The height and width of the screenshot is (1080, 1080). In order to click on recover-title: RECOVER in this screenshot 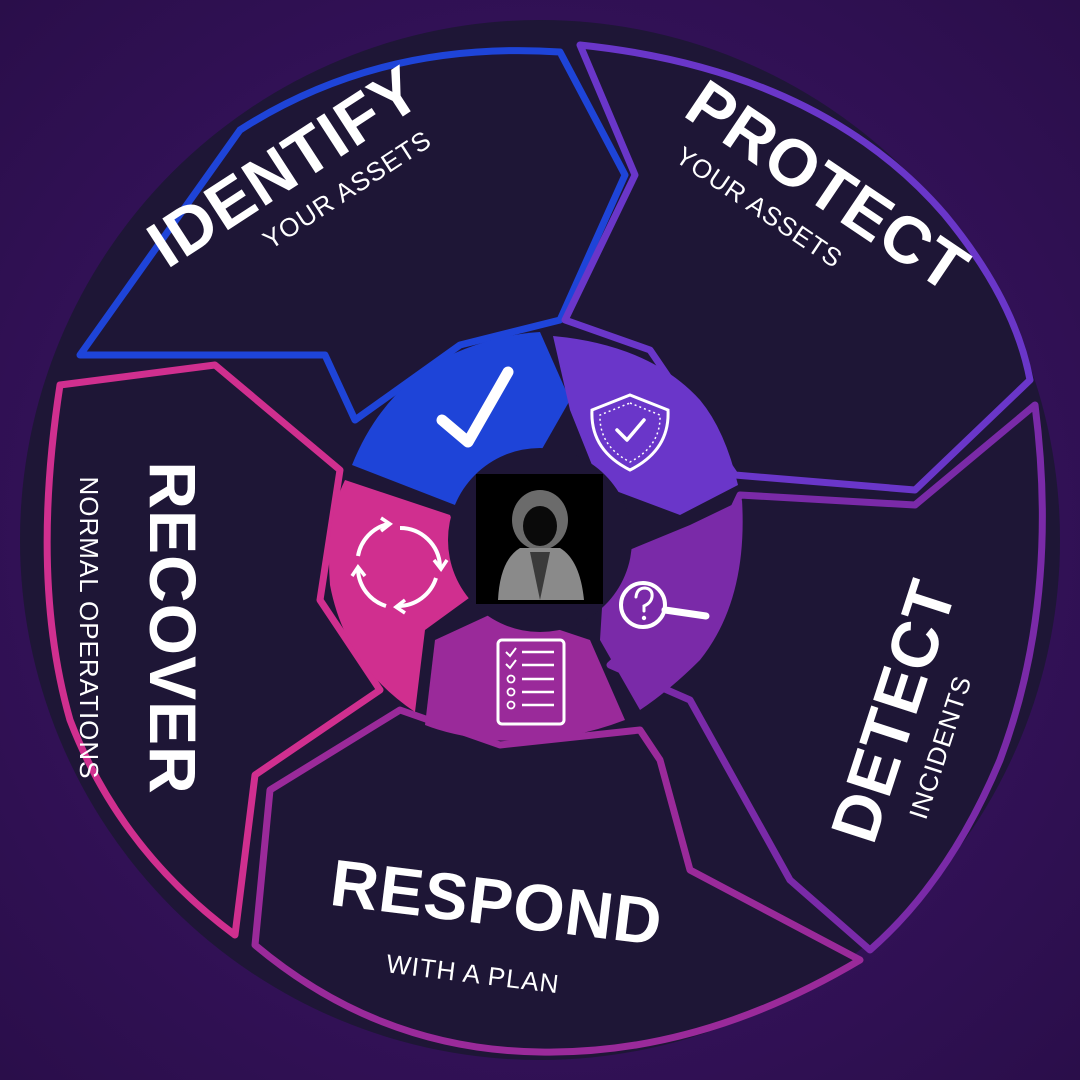, I will do `click(173, 627)`.